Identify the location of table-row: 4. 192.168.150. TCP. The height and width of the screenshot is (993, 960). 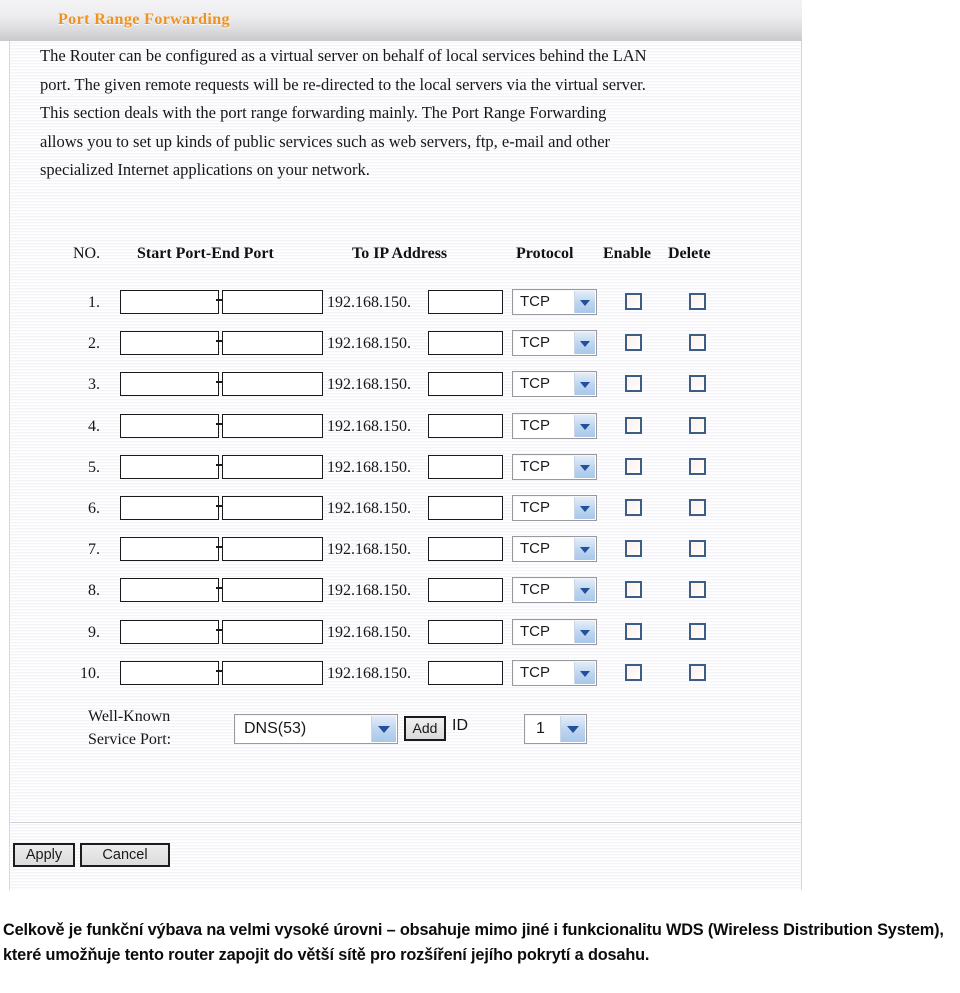
(396, 427).